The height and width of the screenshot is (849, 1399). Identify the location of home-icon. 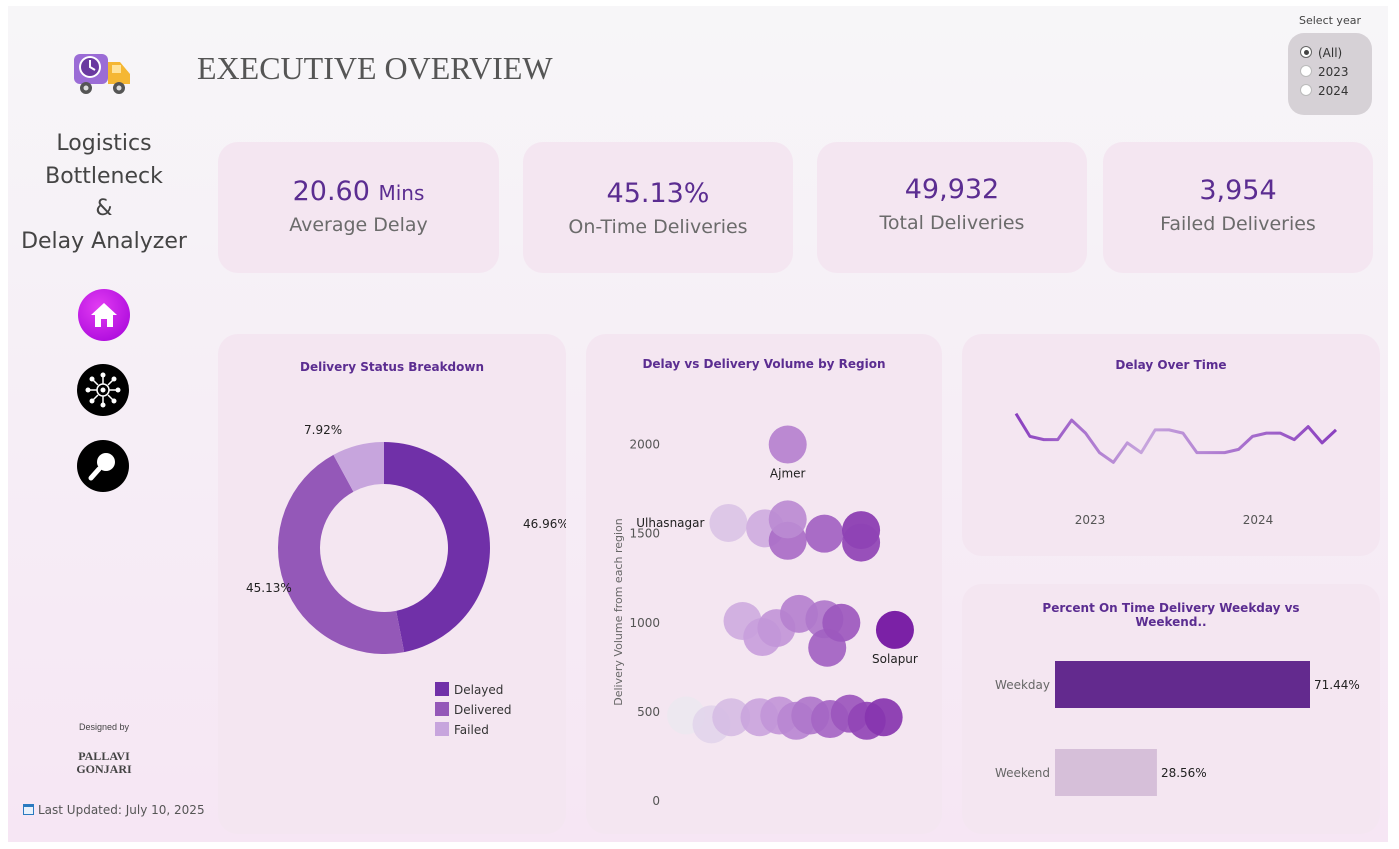
(104, 315).